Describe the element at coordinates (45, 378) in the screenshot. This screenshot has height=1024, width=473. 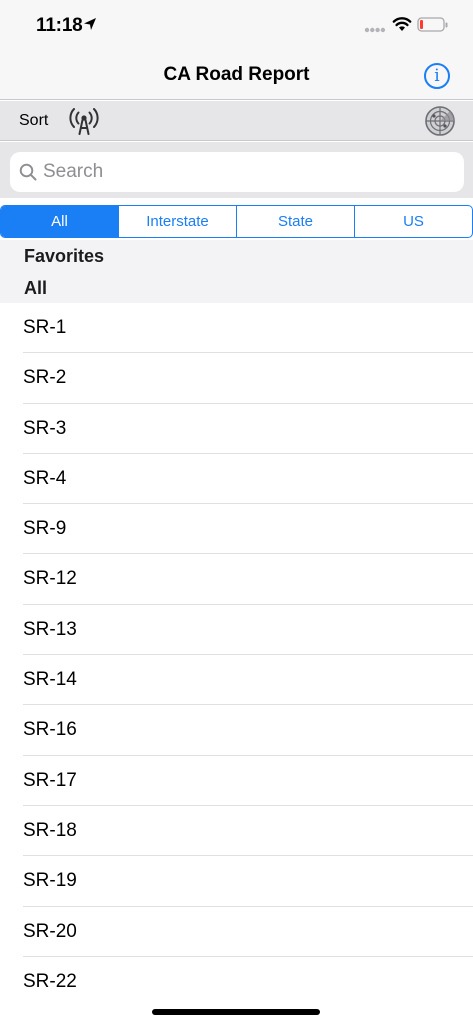
I see `road-label: SR-2` at that location.